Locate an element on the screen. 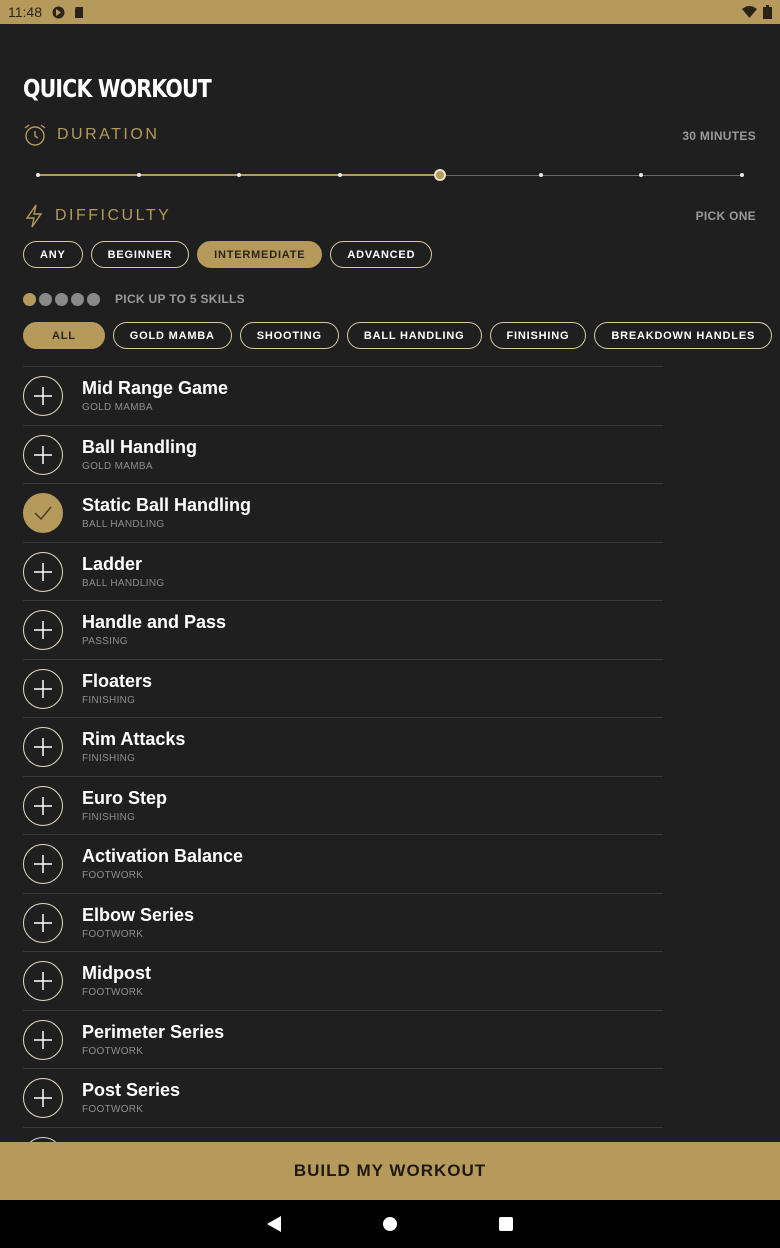 This screenshot has height=1248, width=780. build-workout-button: BUILD MY WORKOUT is located at coordinates (390, 1171).